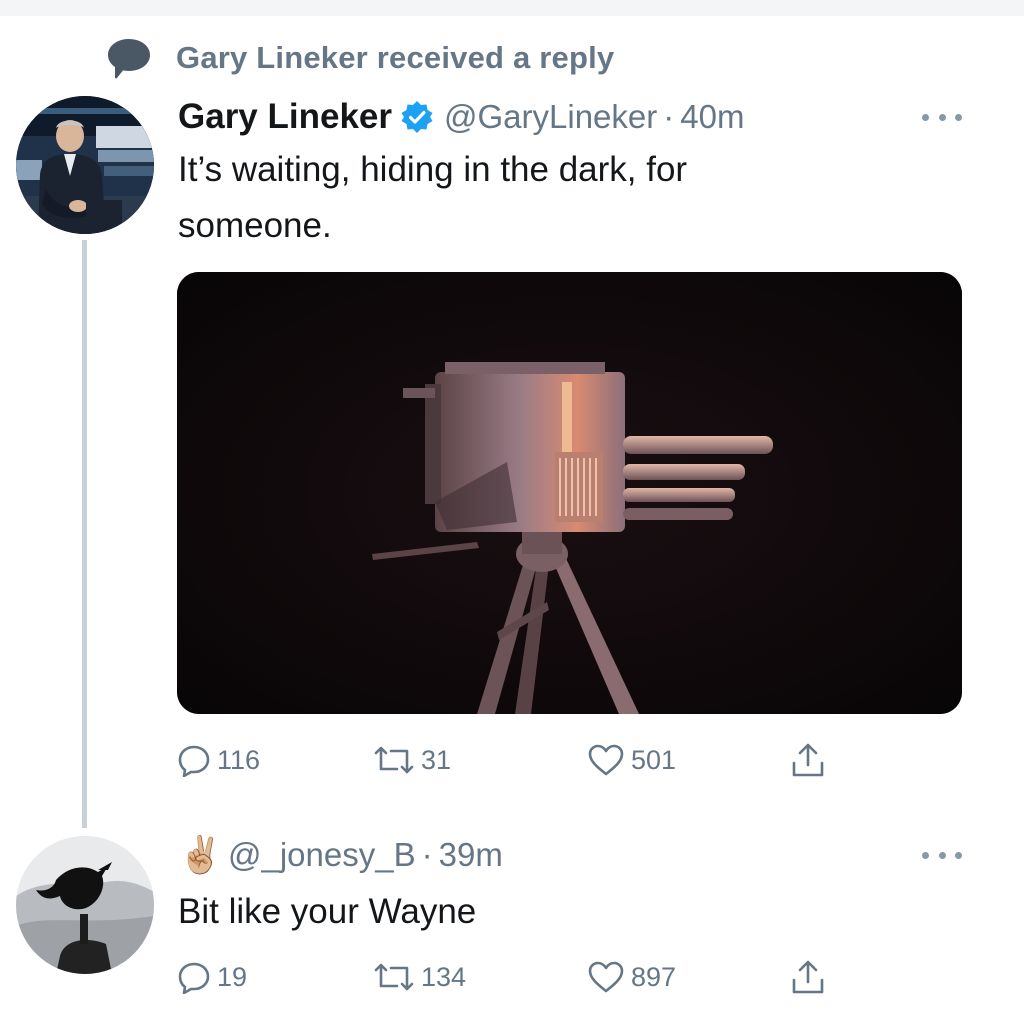 The image size is (1024, 1015). I want to click on timestamp: 40m, so click(712, 117).